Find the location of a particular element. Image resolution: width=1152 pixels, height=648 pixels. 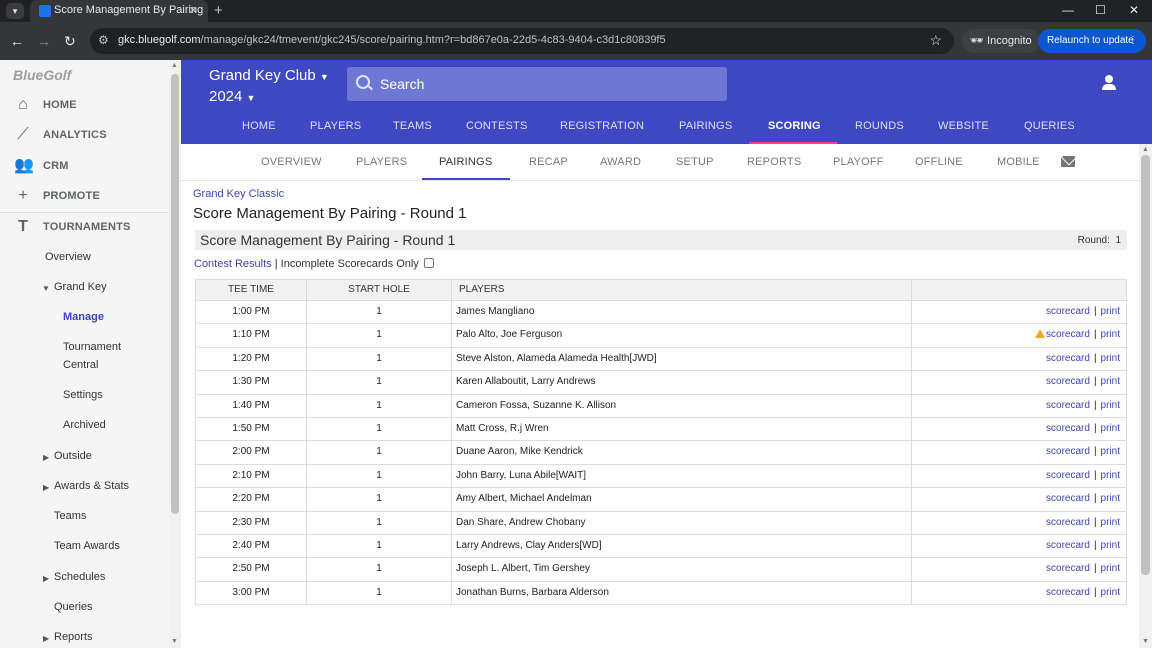

site-info-icon: ⚙ is located at coordinates (103, 40).